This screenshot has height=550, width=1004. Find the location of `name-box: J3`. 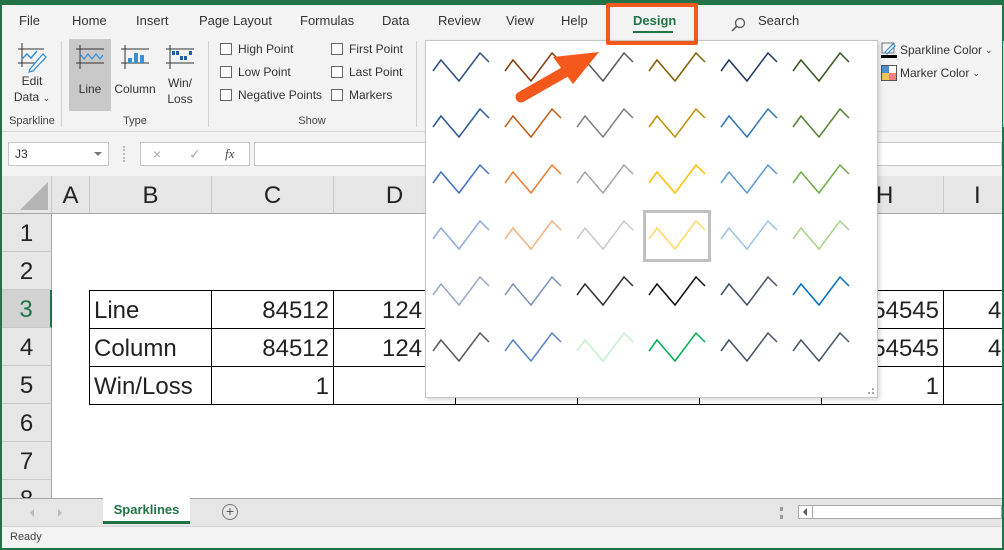

name-box: J3 is located at coordinates (58, 154).